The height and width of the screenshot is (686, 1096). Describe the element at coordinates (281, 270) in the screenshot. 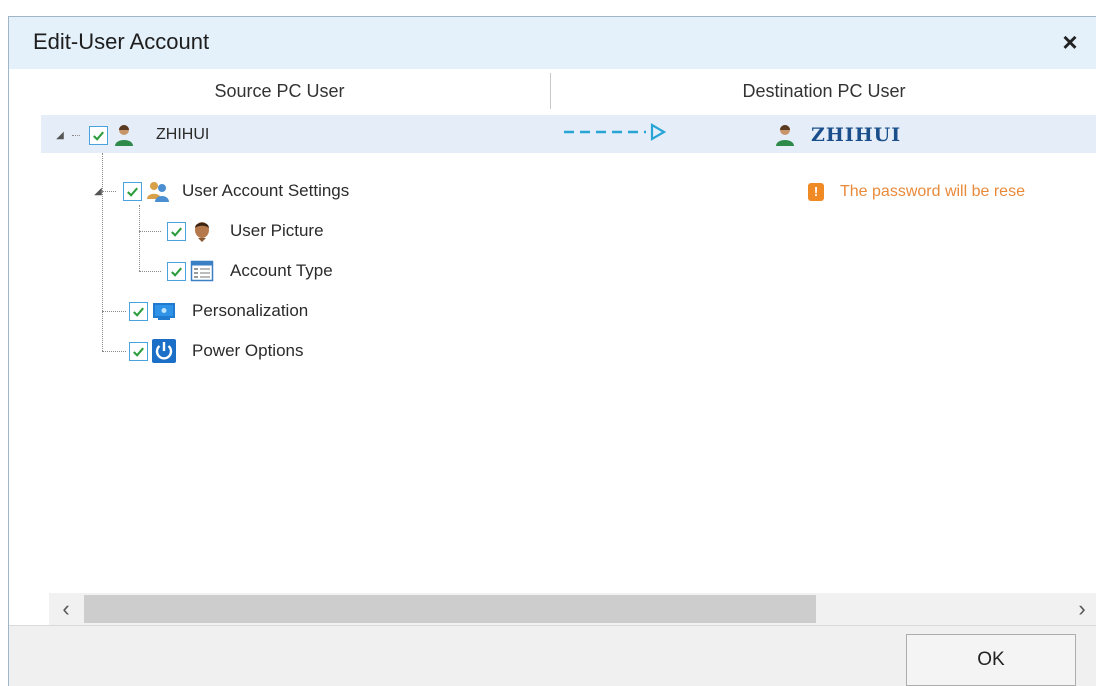

I see `tree-label: Account Type` at that location.